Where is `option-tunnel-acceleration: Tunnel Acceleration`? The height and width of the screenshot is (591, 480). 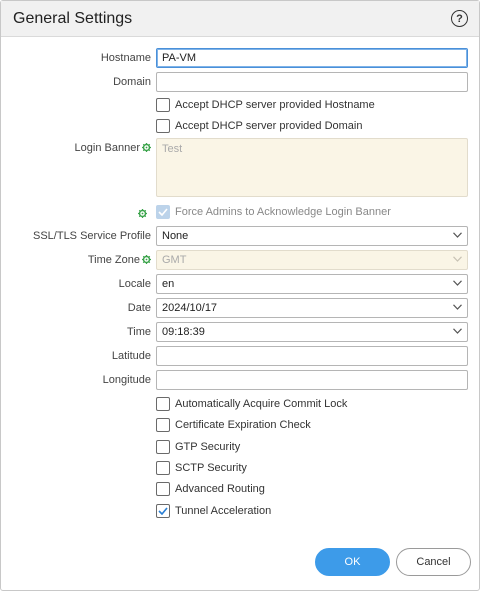 option-tunnel-acceleration: Tunnel Acceleration is located at coordinates (213, 511).